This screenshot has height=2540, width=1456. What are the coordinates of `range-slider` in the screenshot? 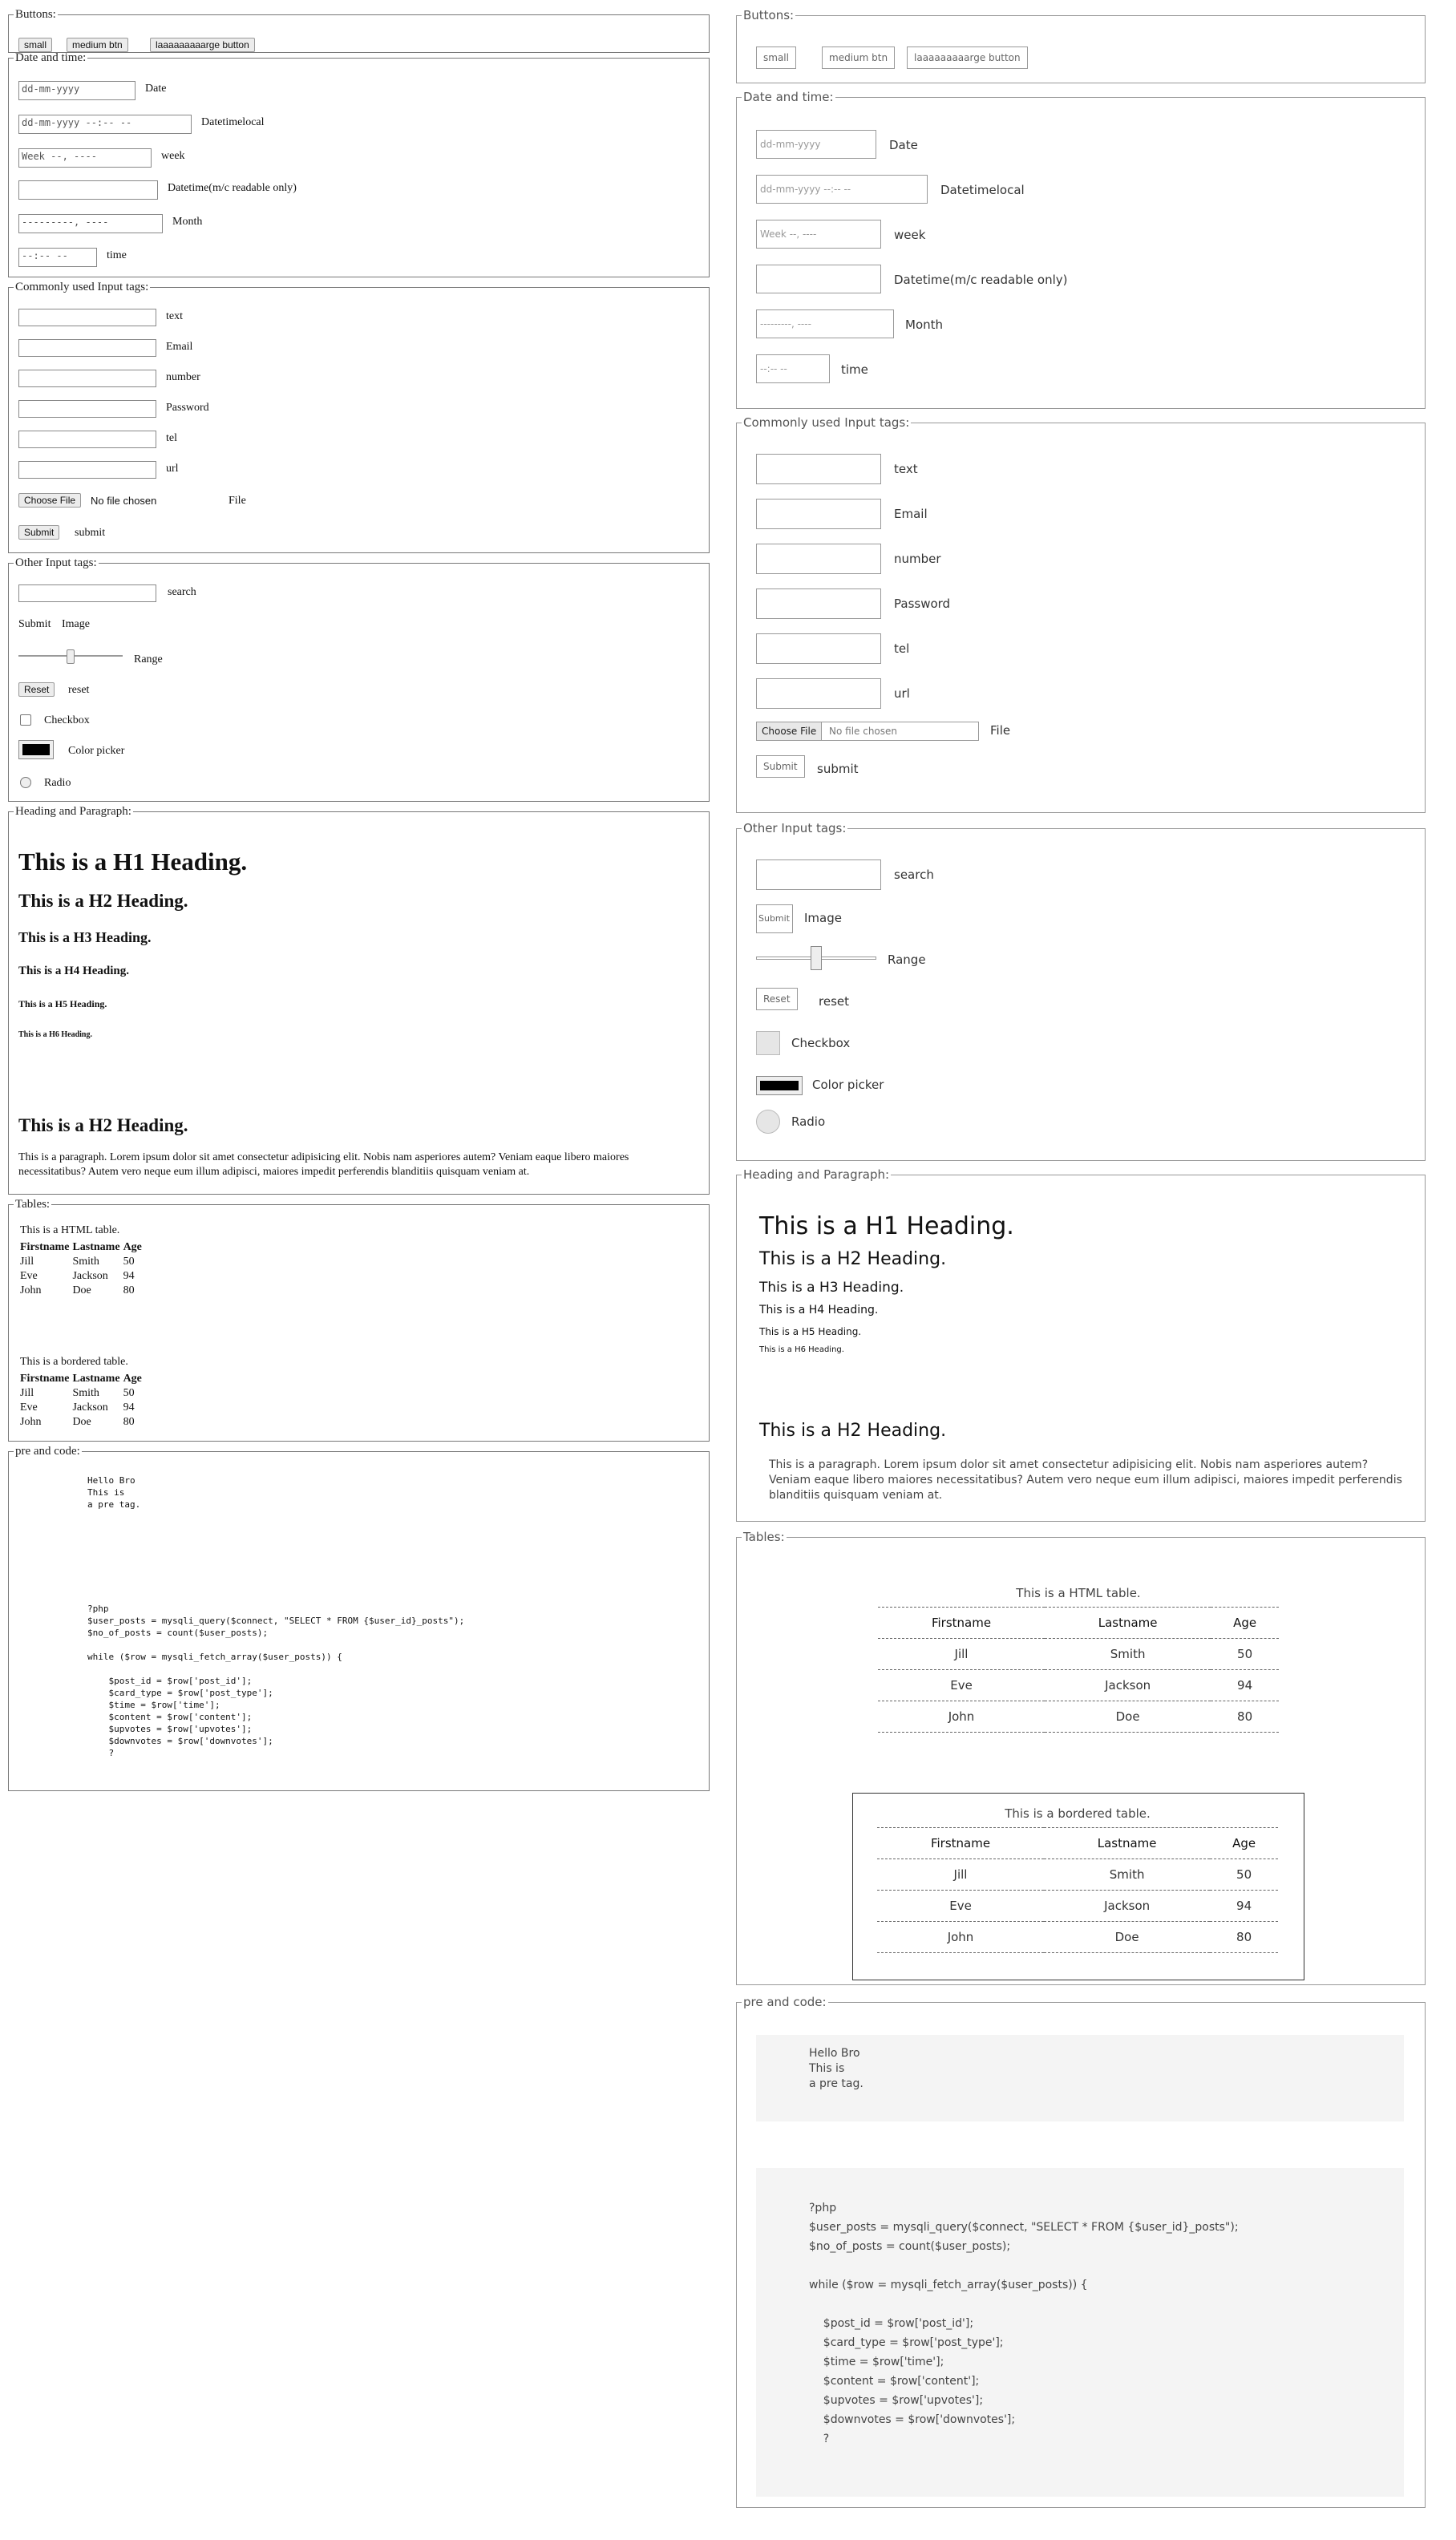 It's located at (70, 657).